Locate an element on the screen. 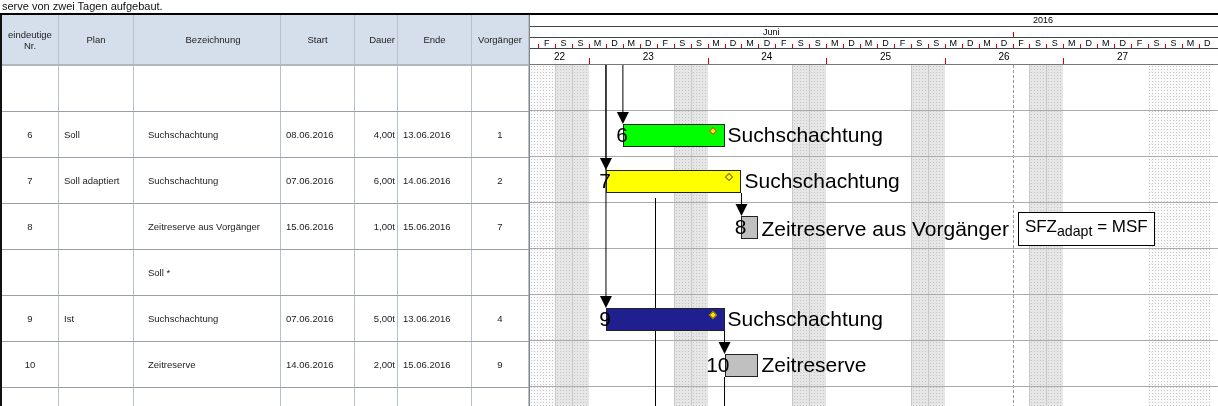  week-label: 24 is located at coordinates (767, 57).